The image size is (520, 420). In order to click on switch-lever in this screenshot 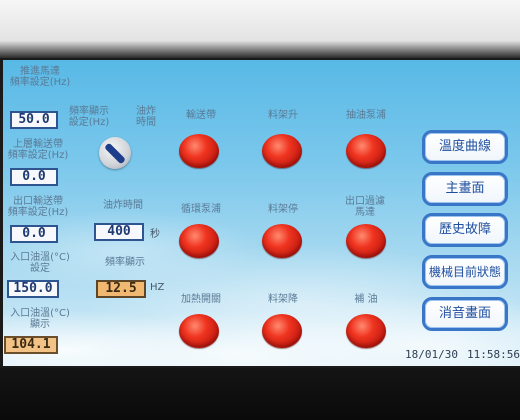, I will do `click(115, 153)`.